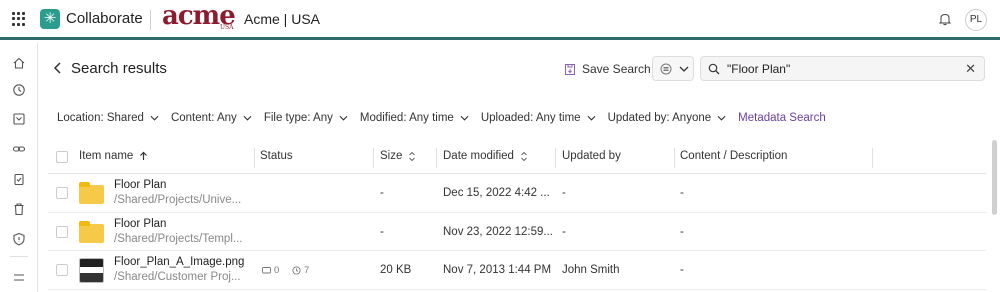 The width and height of the screenshot is (1000, 292). What do you see at coordinates (994, 177) in the screenshot?
I see `scrollbar` at bounding box center [994, 177].